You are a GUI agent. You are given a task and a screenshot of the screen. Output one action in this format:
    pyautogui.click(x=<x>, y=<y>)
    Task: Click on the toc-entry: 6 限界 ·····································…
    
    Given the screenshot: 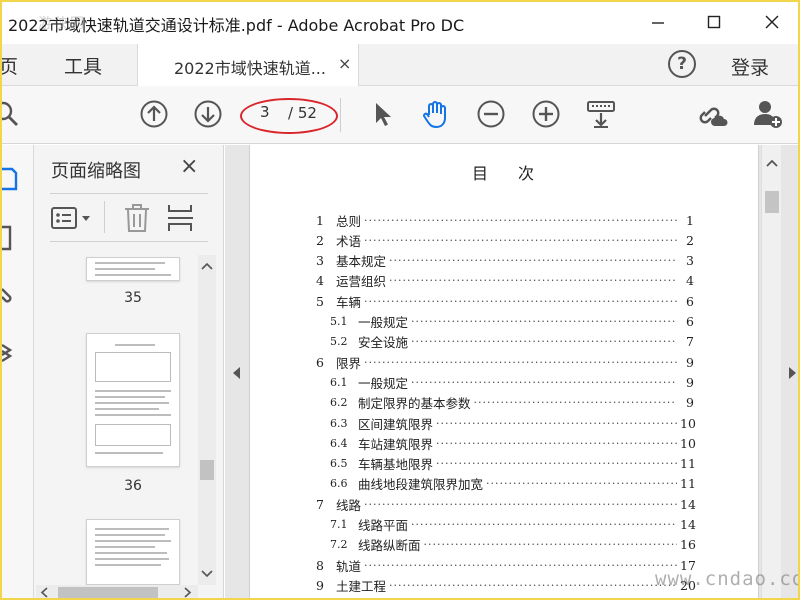 What is the action you would take?
    pyautogui.click(x=505, y=362)
    